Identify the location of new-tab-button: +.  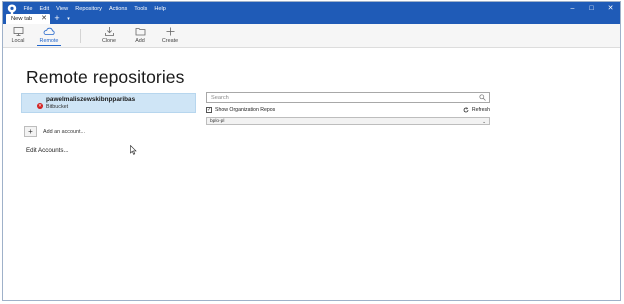
(57, 19).